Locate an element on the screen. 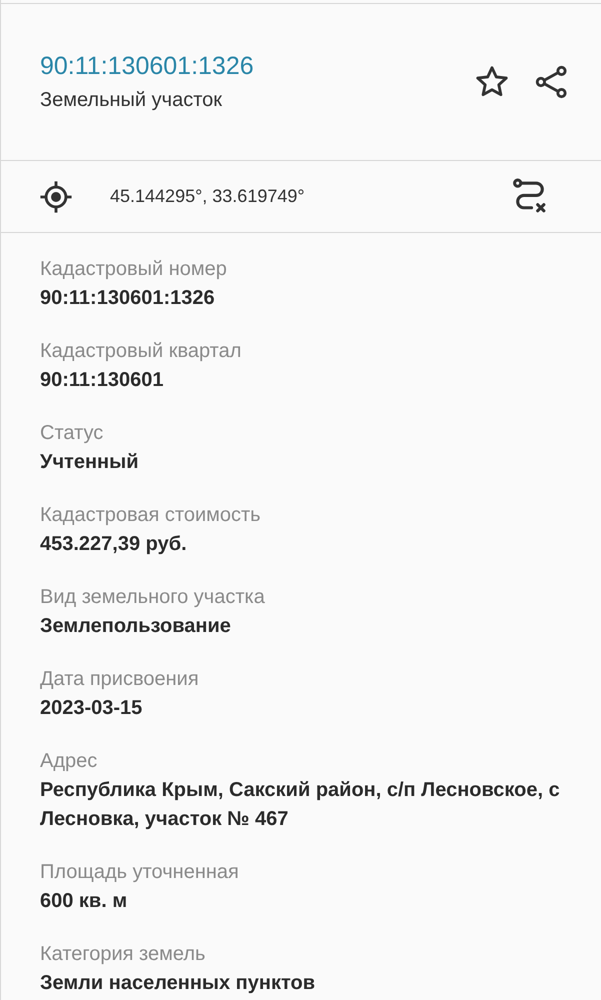 Image resolution: width=601 pixels, height=1000 pixels. field-label: Кадастровый номер is located at coordinates (134, 269).